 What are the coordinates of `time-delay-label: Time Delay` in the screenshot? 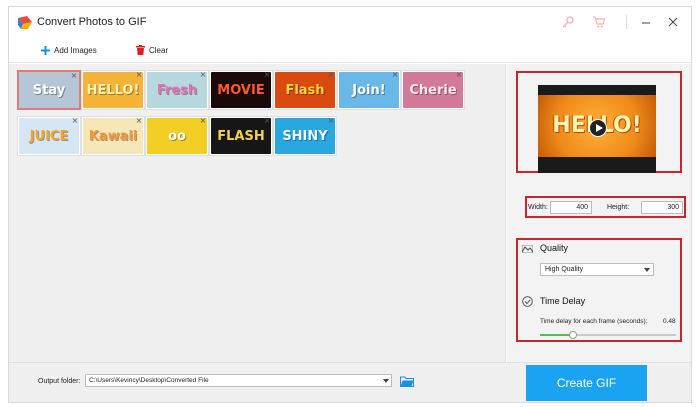 It's located at (563, 301).